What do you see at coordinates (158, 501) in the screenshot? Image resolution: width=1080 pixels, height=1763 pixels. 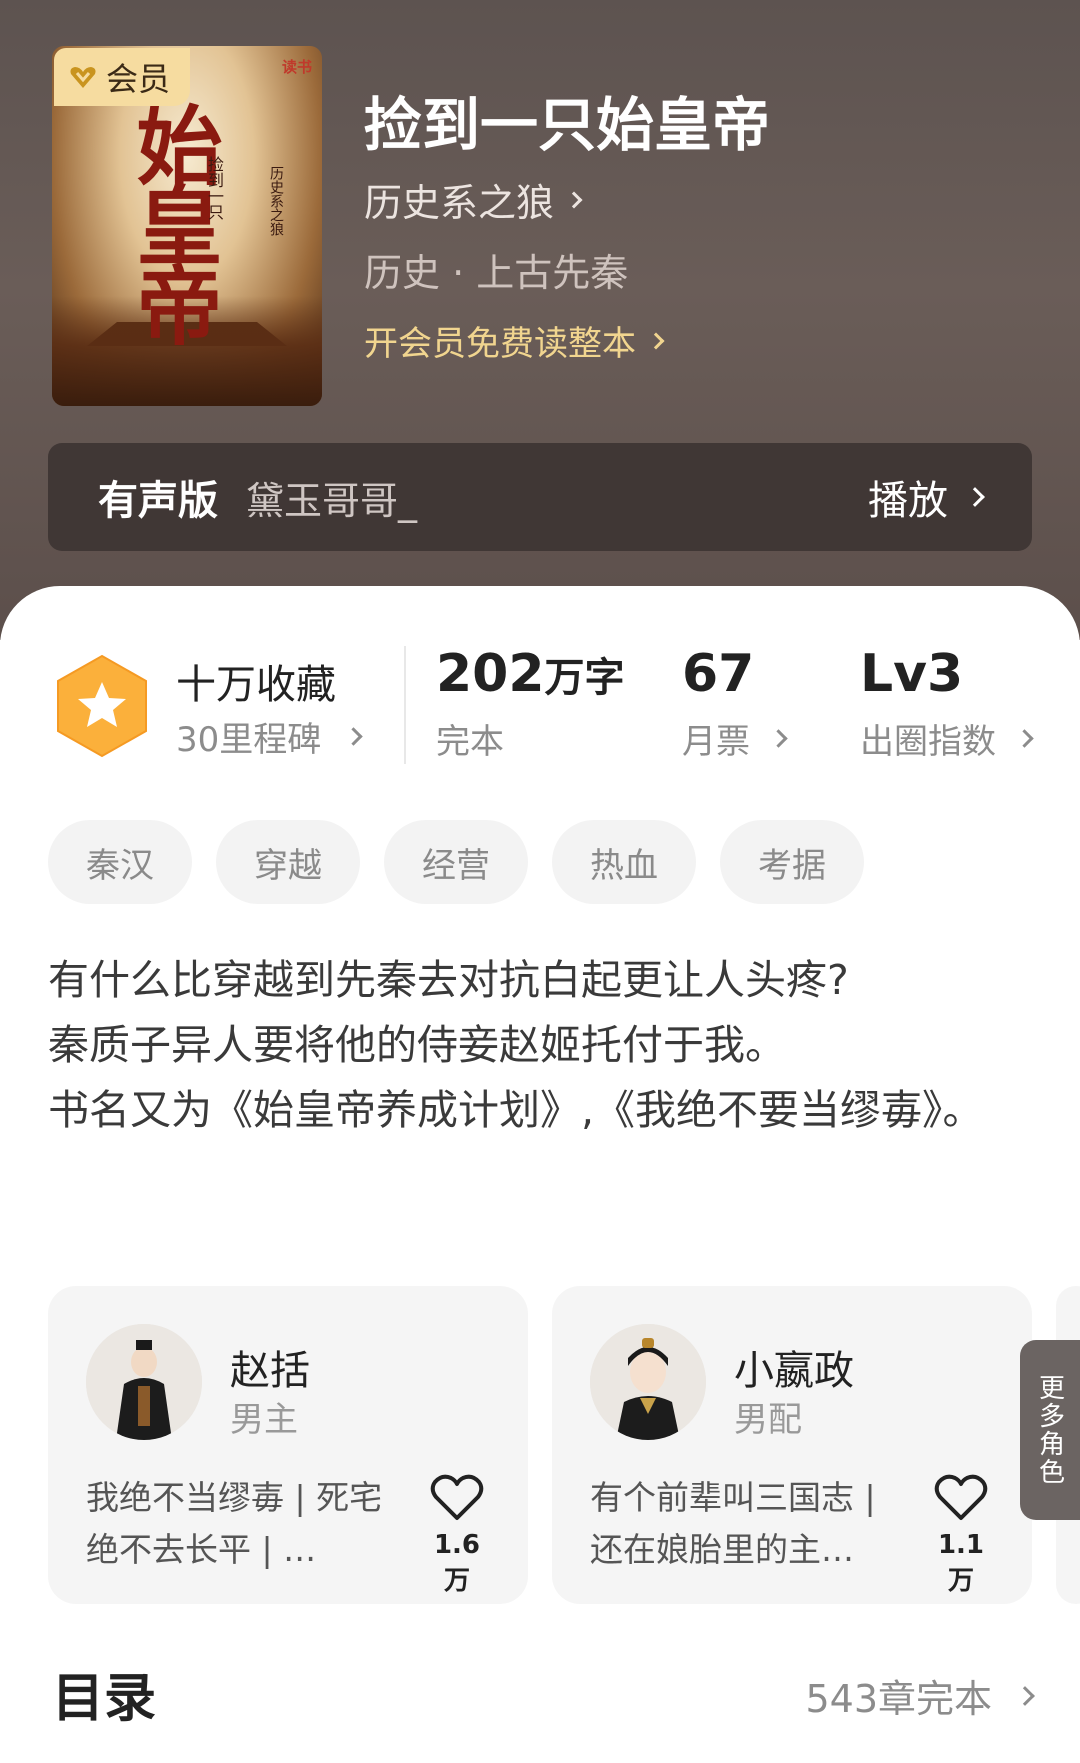 I see `audio-label: 有声版` at bounding box center [158, 501].